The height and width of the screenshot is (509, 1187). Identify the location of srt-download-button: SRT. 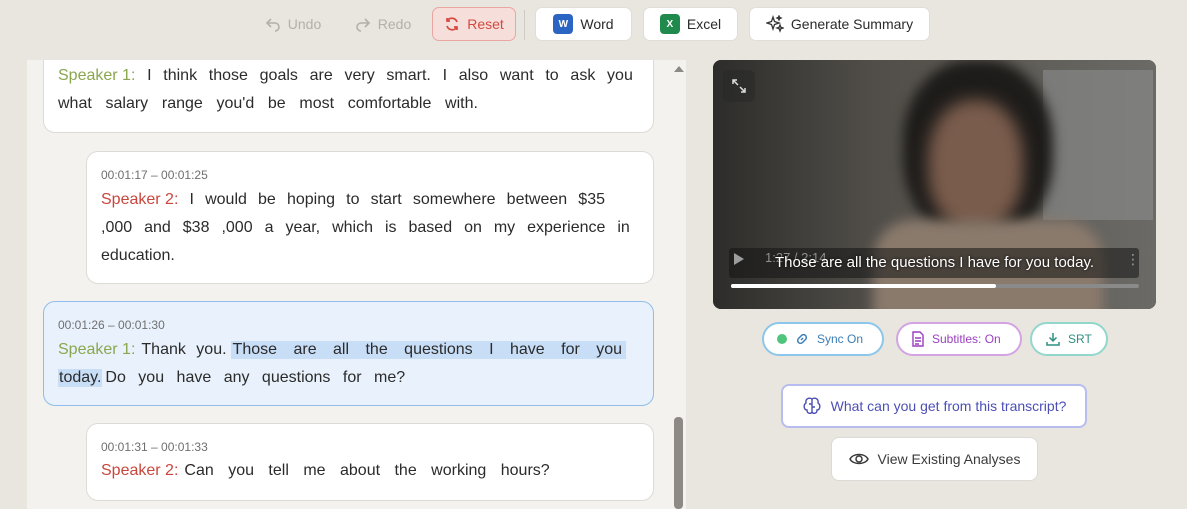
(1069, 339).